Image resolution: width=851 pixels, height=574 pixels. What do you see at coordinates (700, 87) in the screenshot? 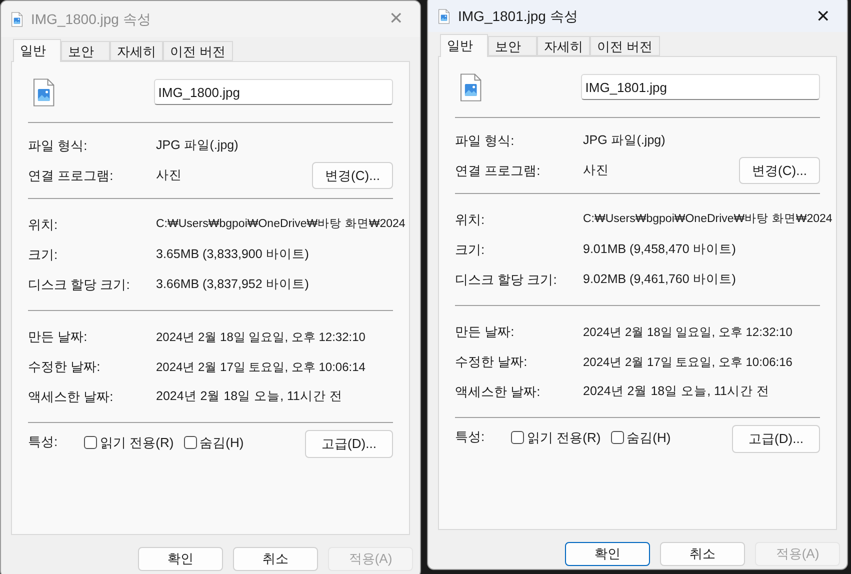
I see `file-name-field: IMG_1801.jpg` at bounding box center [700, 87].